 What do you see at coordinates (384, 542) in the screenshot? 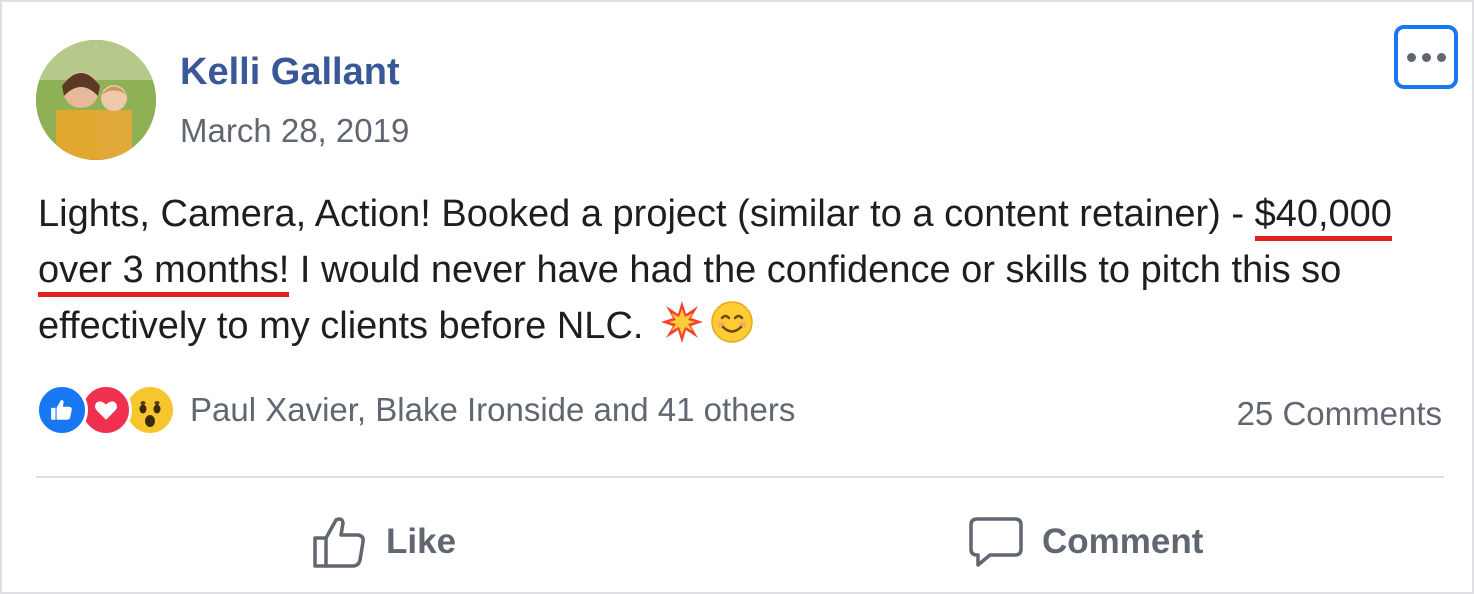
I see `like-button: Like` at bounding box center [384, 542].